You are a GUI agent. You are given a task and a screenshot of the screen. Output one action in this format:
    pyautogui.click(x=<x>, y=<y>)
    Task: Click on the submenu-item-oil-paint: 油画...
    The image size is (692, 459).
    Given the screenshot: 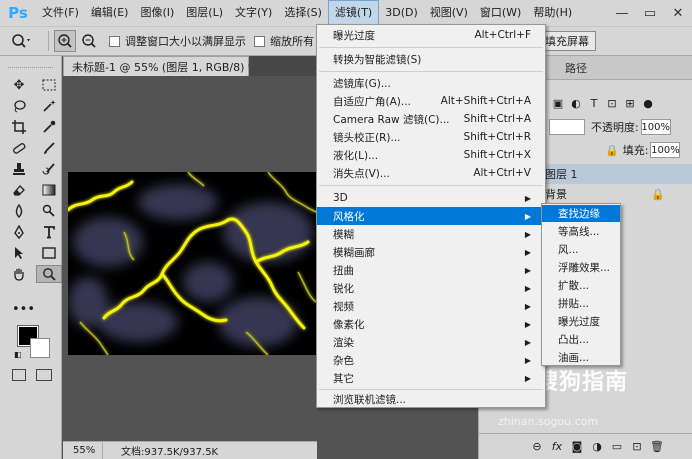 What is the action you would take?
    pyautogui.click(x=581, y=357)
    